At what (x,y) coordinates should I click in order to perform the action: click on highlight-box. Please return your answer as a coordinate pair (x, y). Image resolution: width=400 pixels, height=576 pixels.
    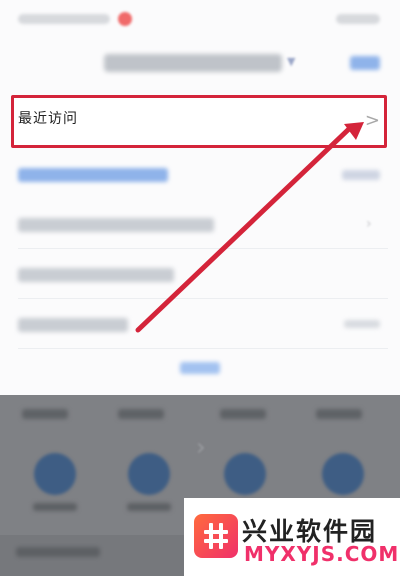
    Looking at the image, I should click on (199, 121).